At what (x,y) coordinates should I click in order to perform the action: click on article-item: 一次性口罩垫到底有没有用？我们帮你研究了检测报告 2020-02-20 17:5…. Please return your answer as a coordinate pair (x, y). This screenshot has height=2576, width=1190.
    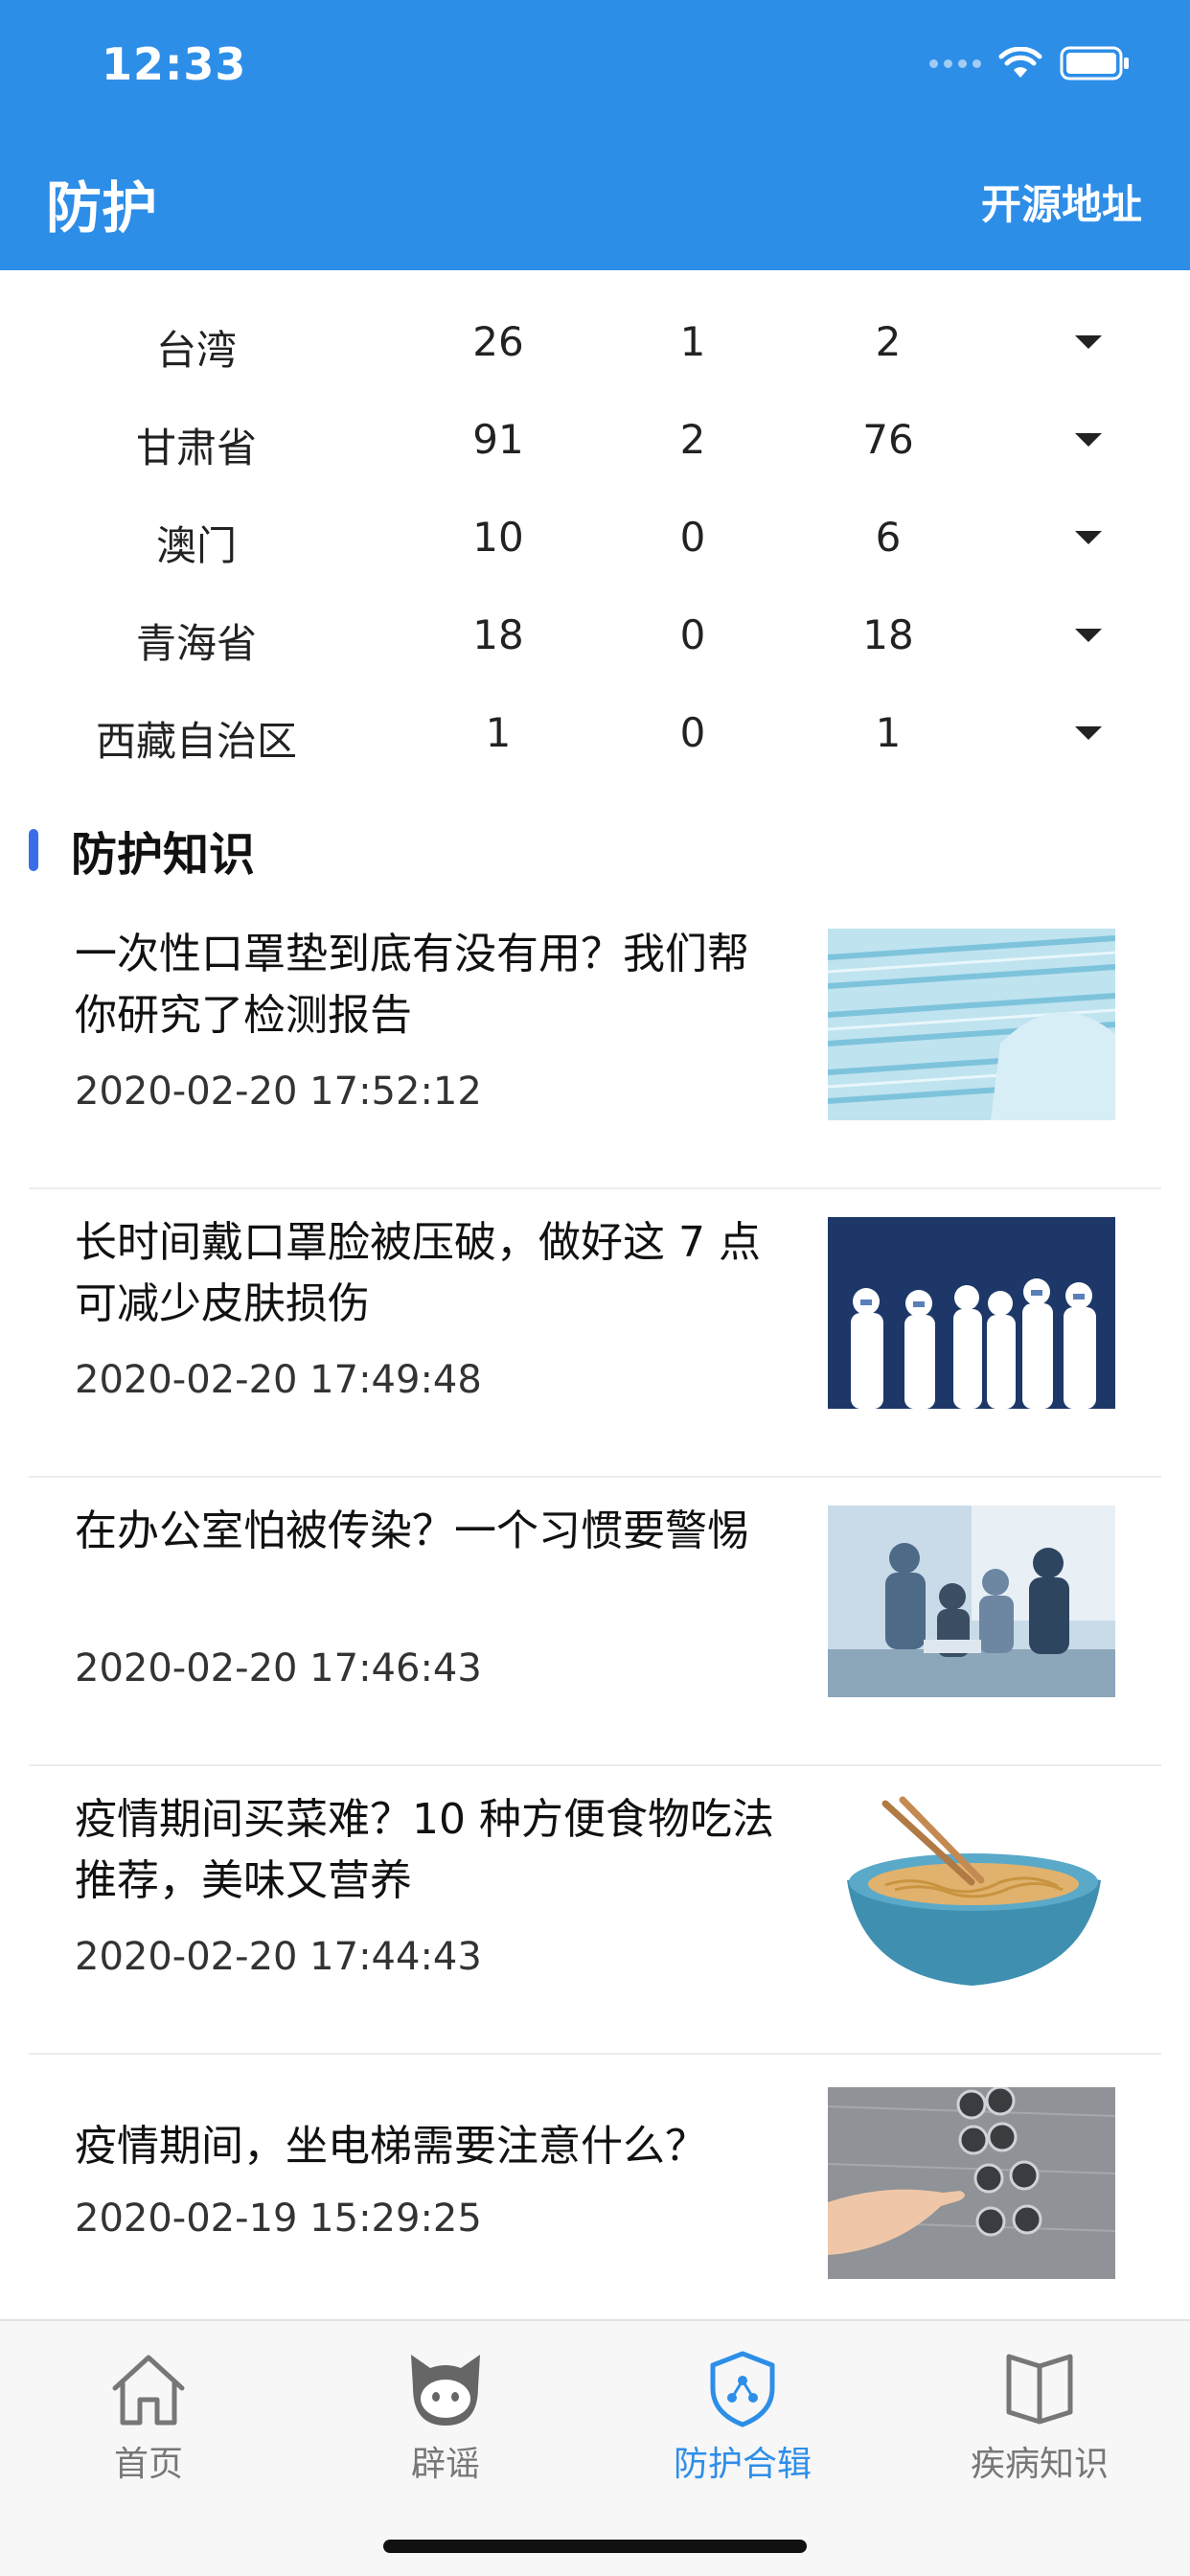
    Looking at the image, I should click on (595, 1045).